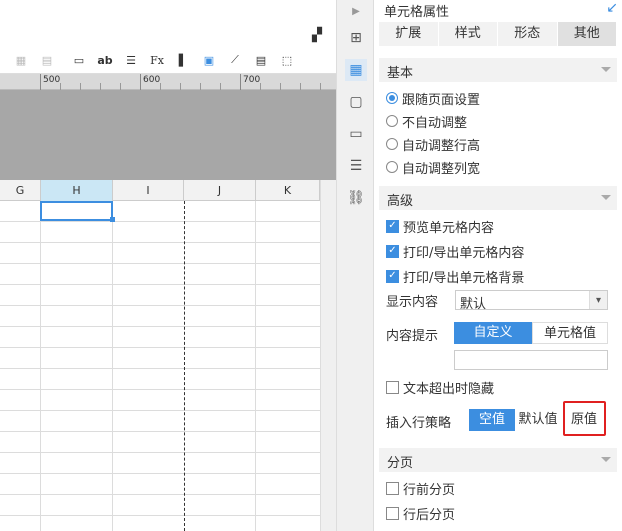 The height and width of the screenshot is (531, 622). What do you see at coordinates (184, 366) in the screenshot?
I see `page-break-line` at bounding box center [184, 366].